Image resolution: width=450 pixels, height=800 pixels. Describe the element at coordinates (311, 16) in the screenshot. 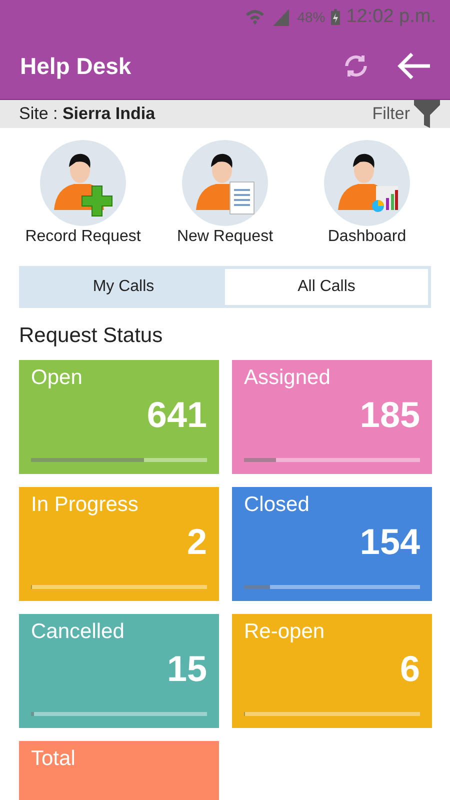

I see `battery-level: 48%` at that location.